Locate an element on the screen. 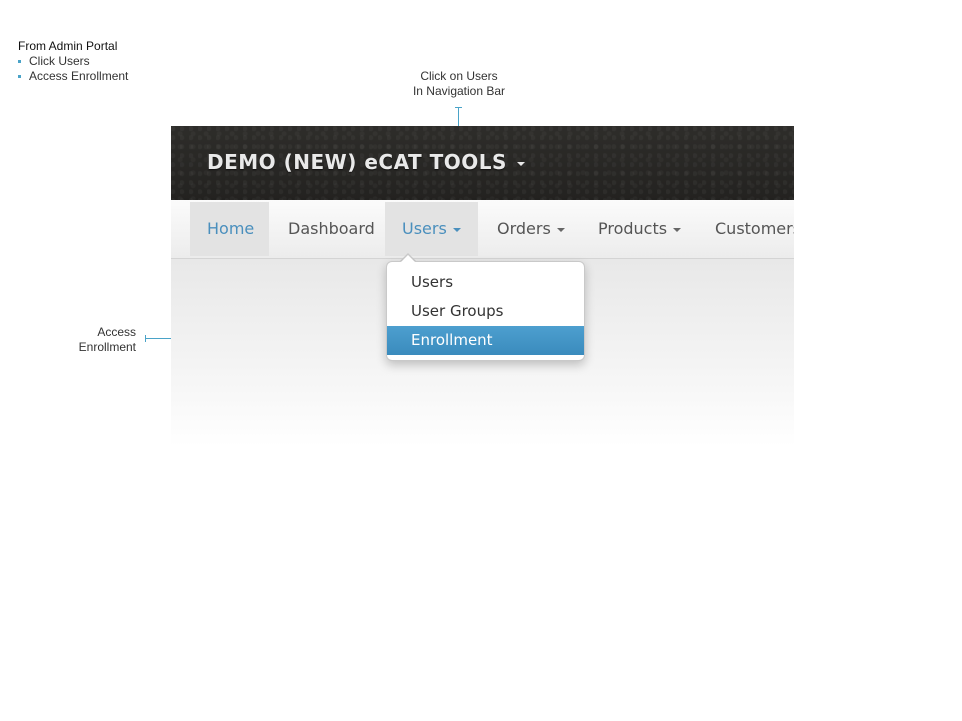  nav-label: Dashboard is located at coordinates (331, 228).